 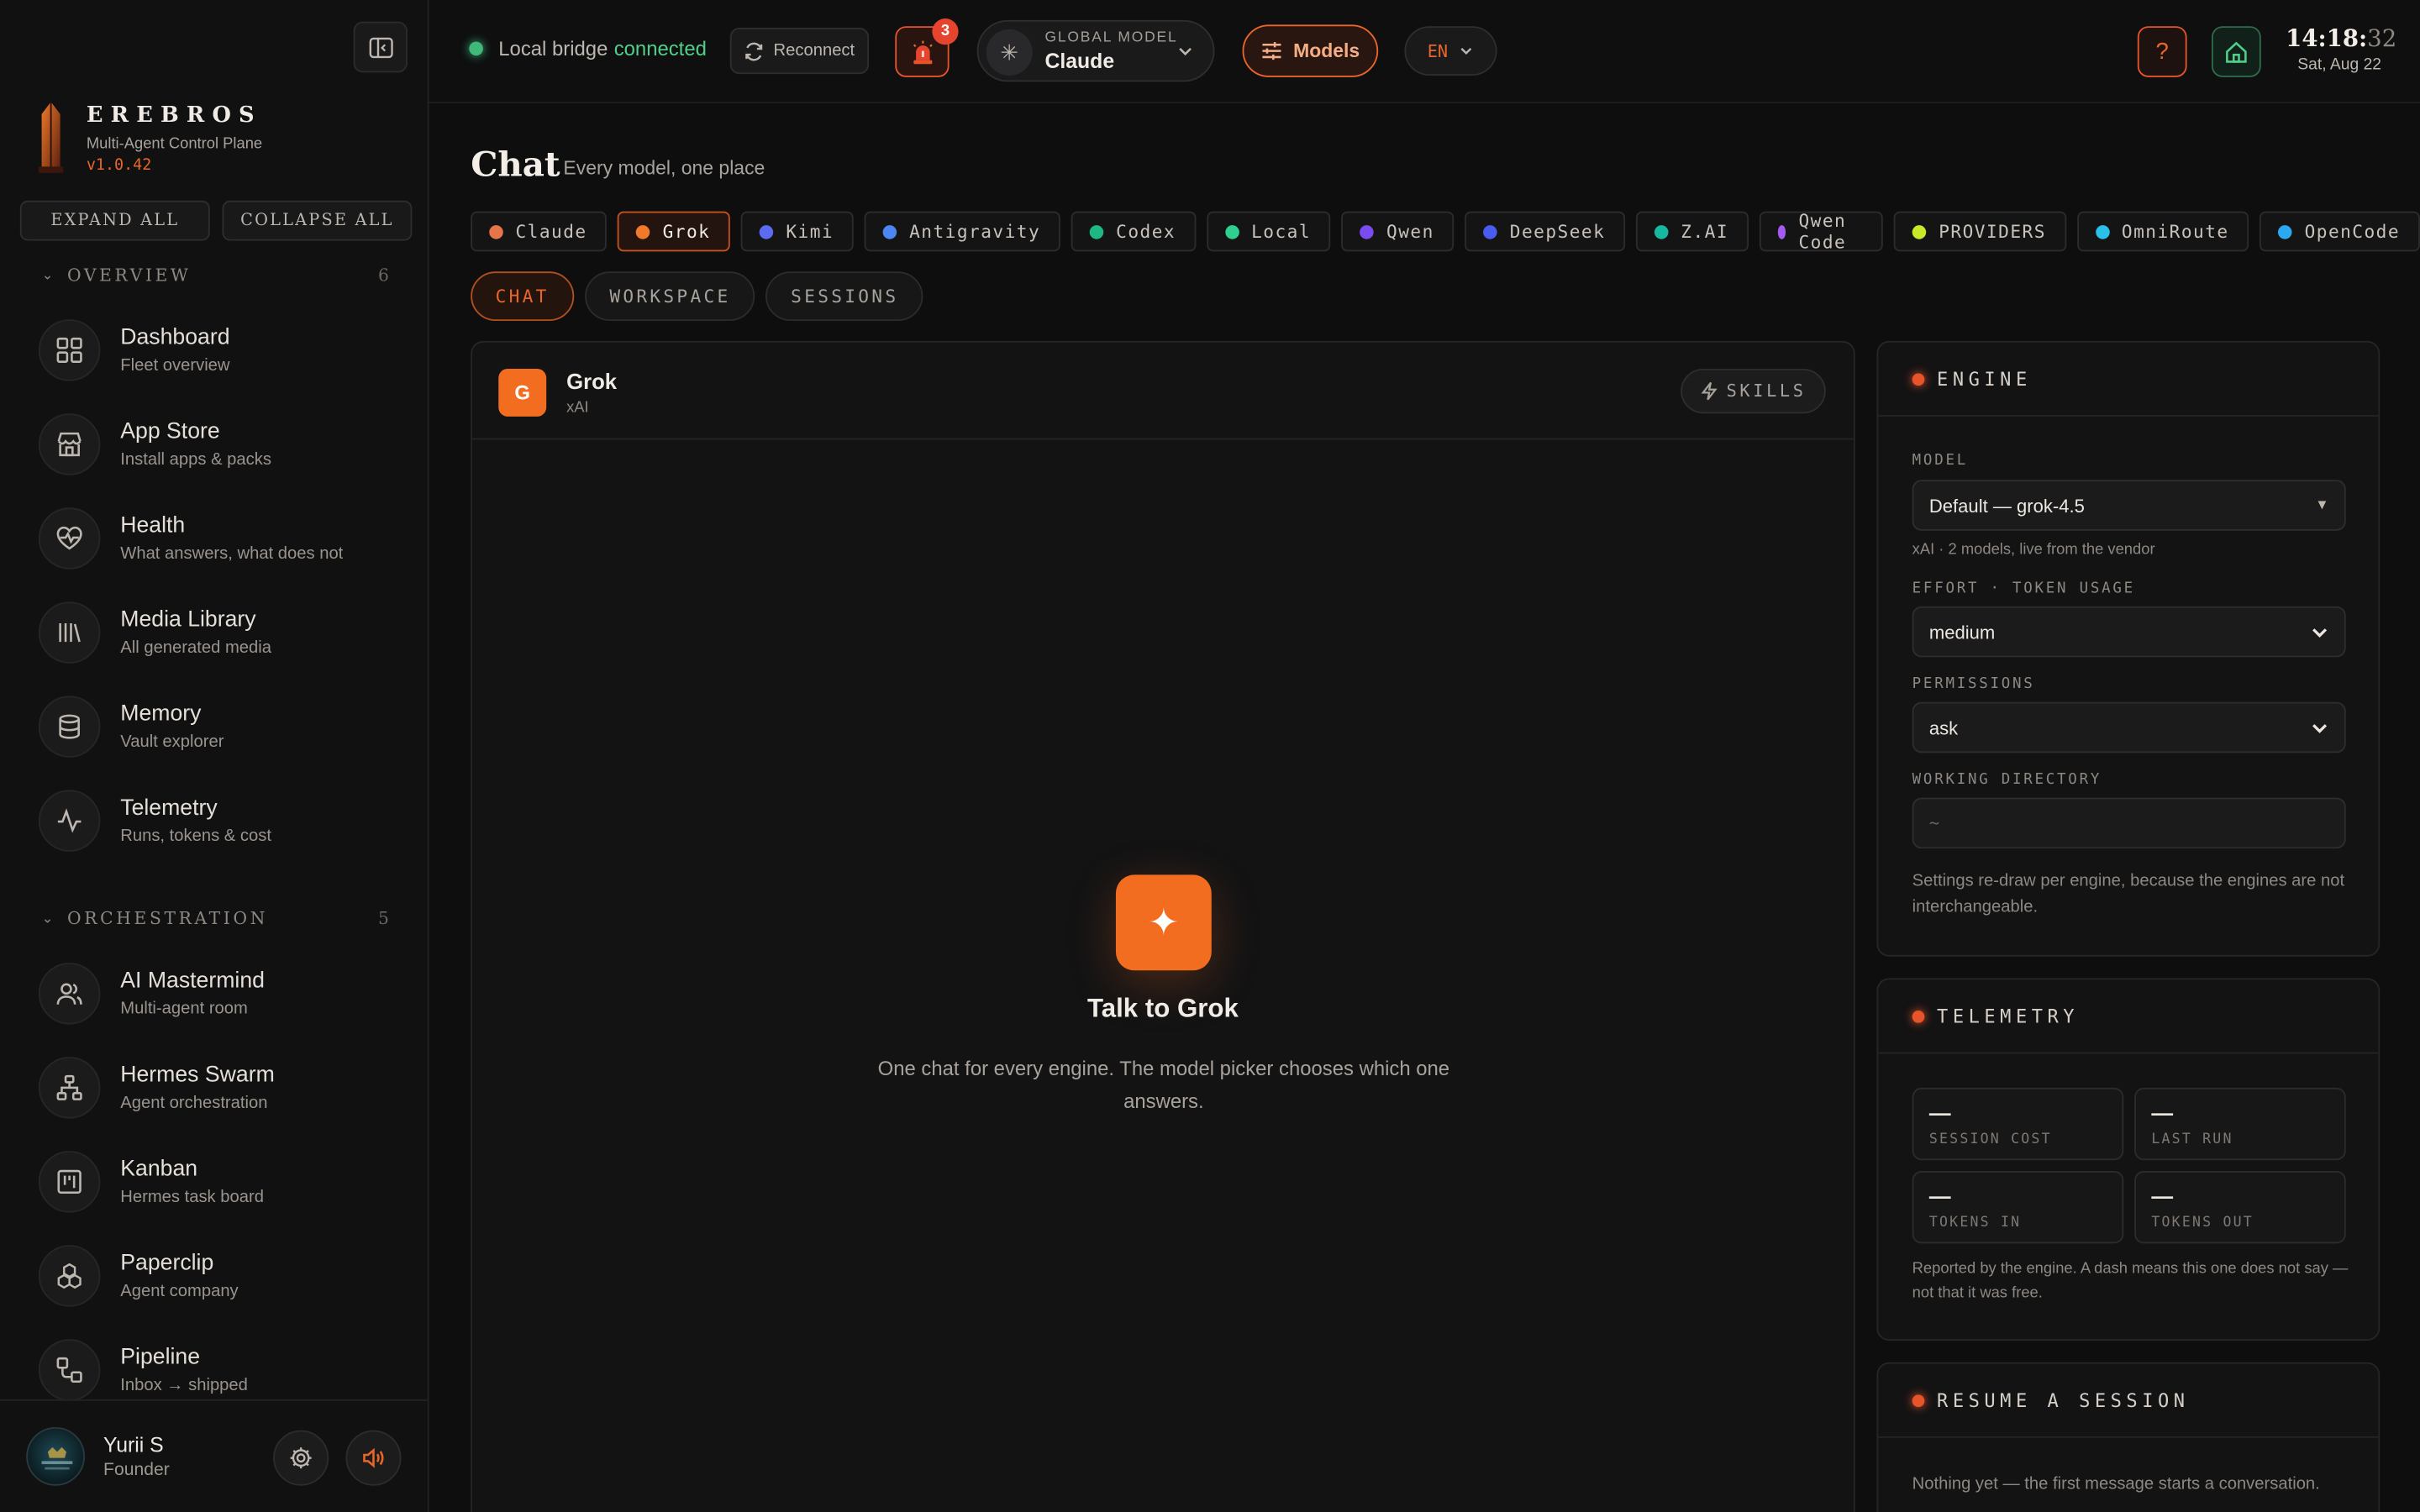 What do you see at coordinates (2018, 1124) in the screenshot?
I see `stat-session-cost: — SESSION COST` at bounding box center [2018, 1124].